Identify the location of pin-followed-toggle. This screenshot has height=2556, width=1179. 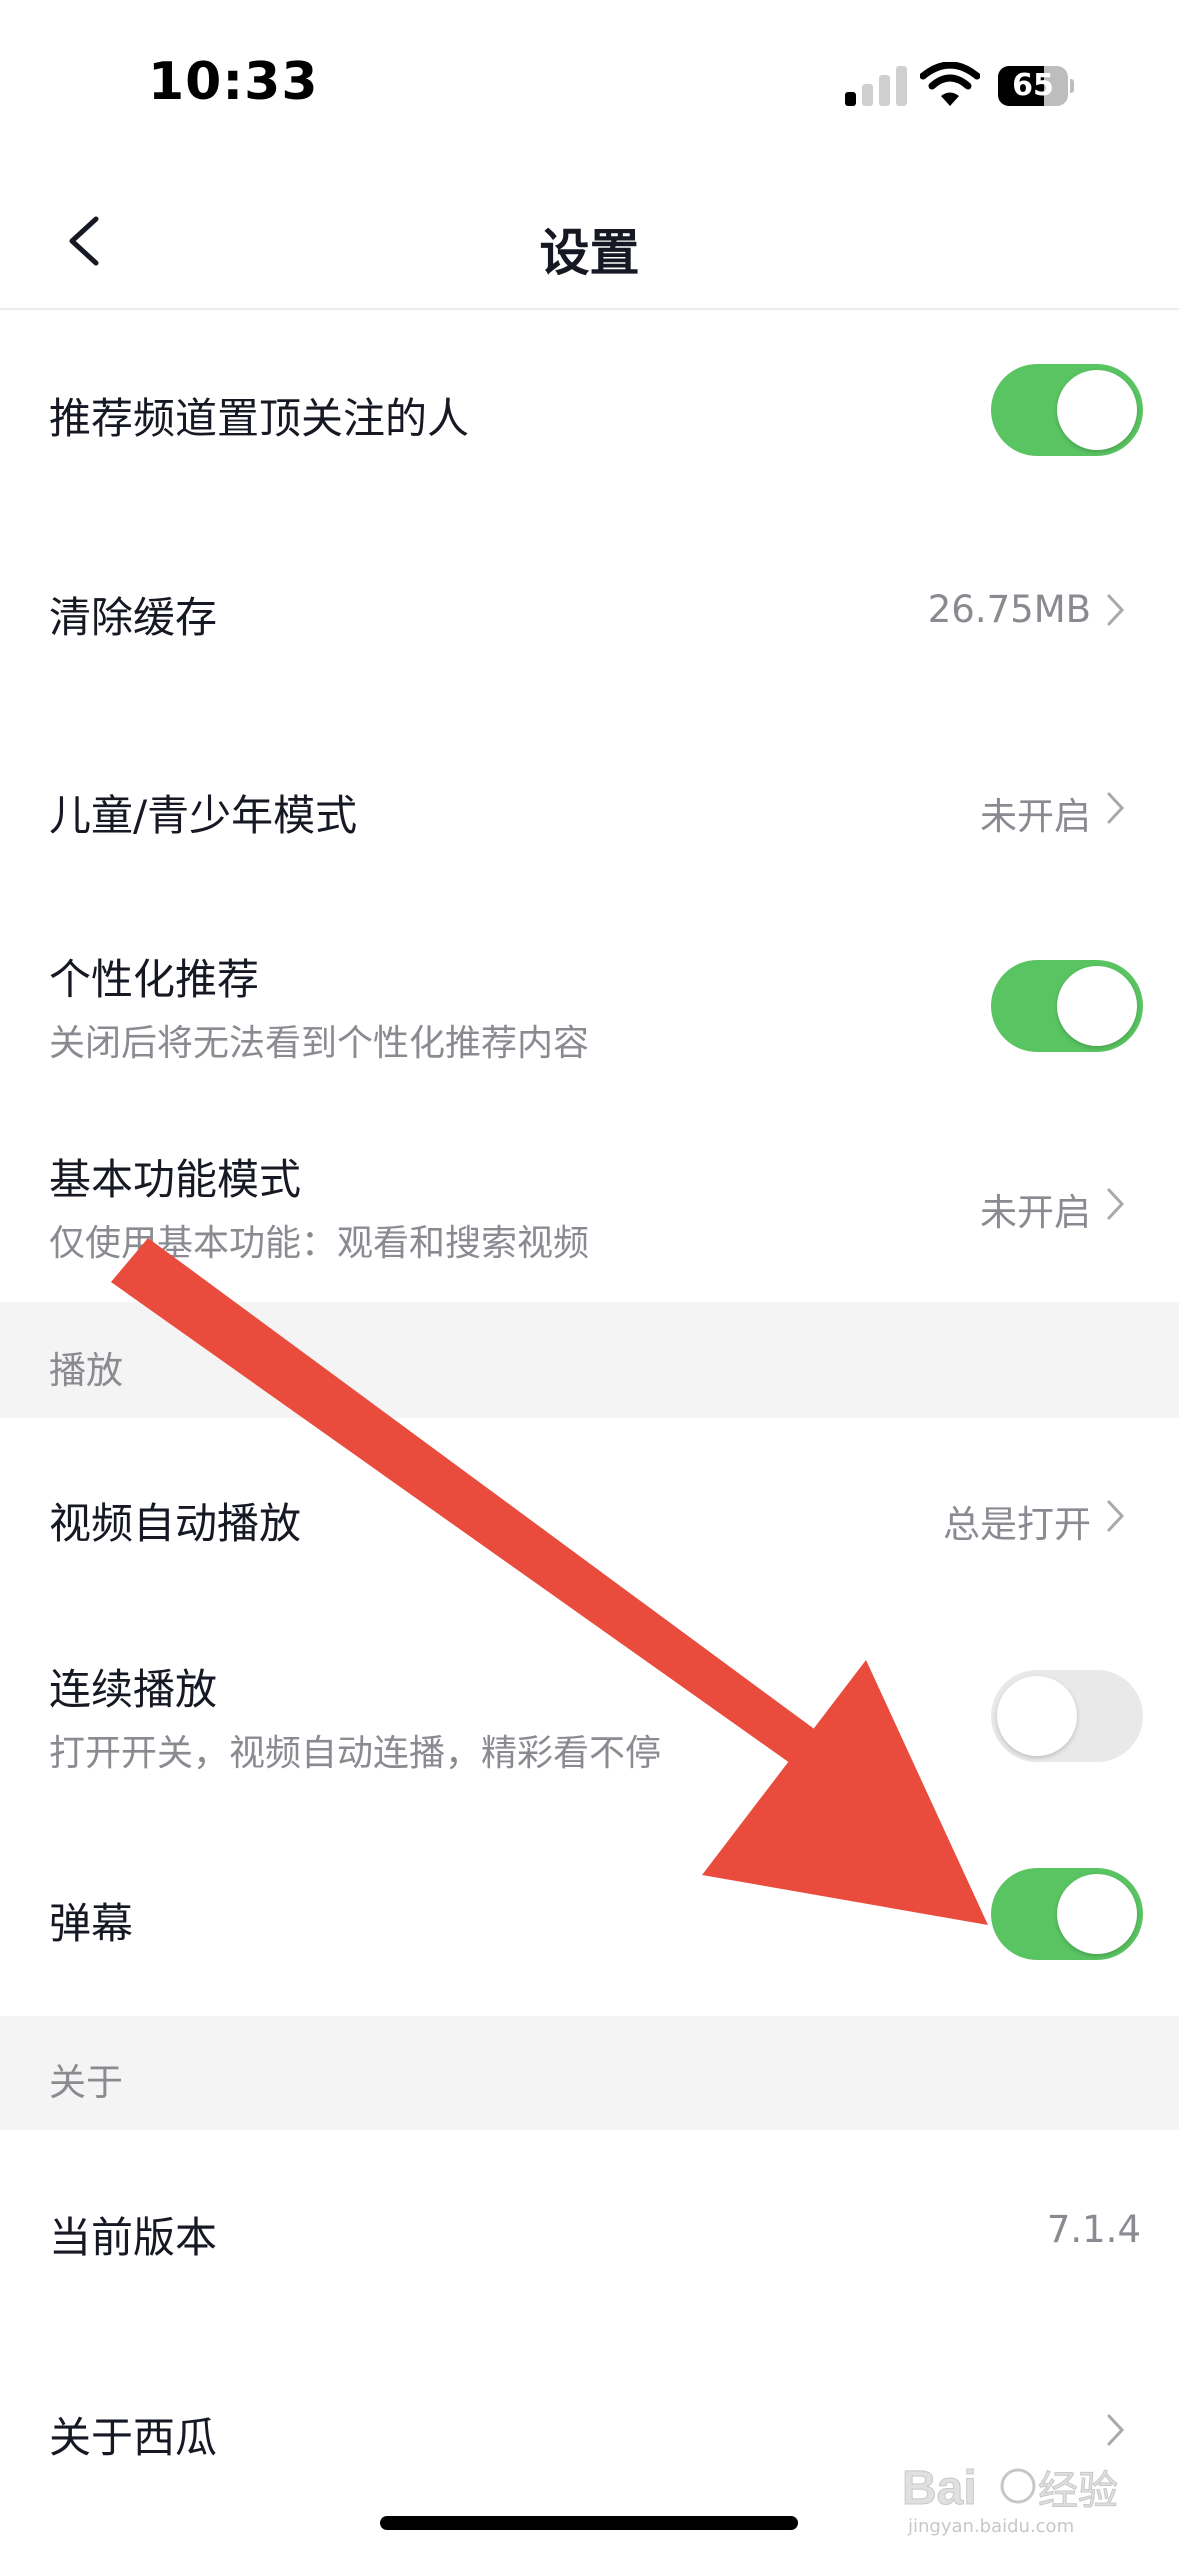
(1067, 410).